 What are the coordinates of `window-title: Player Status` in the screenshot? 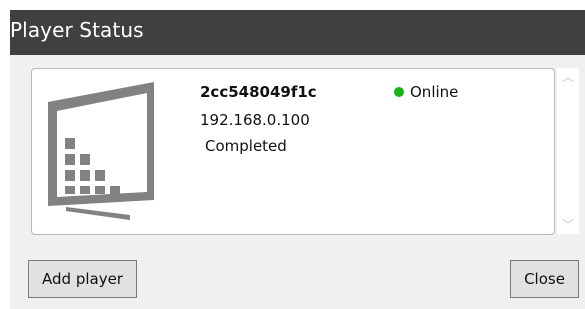 It's located at (77, 30).